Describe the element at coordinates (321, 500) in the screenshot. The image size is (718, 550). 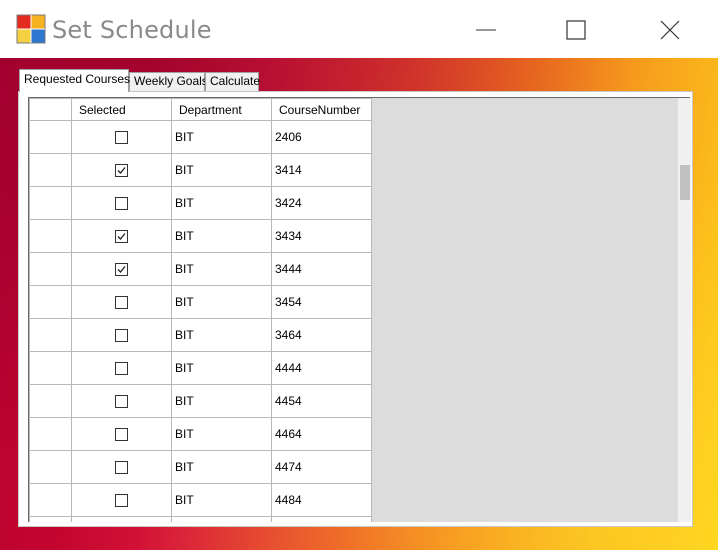
I see `course-number-cell: 4484` at that location.